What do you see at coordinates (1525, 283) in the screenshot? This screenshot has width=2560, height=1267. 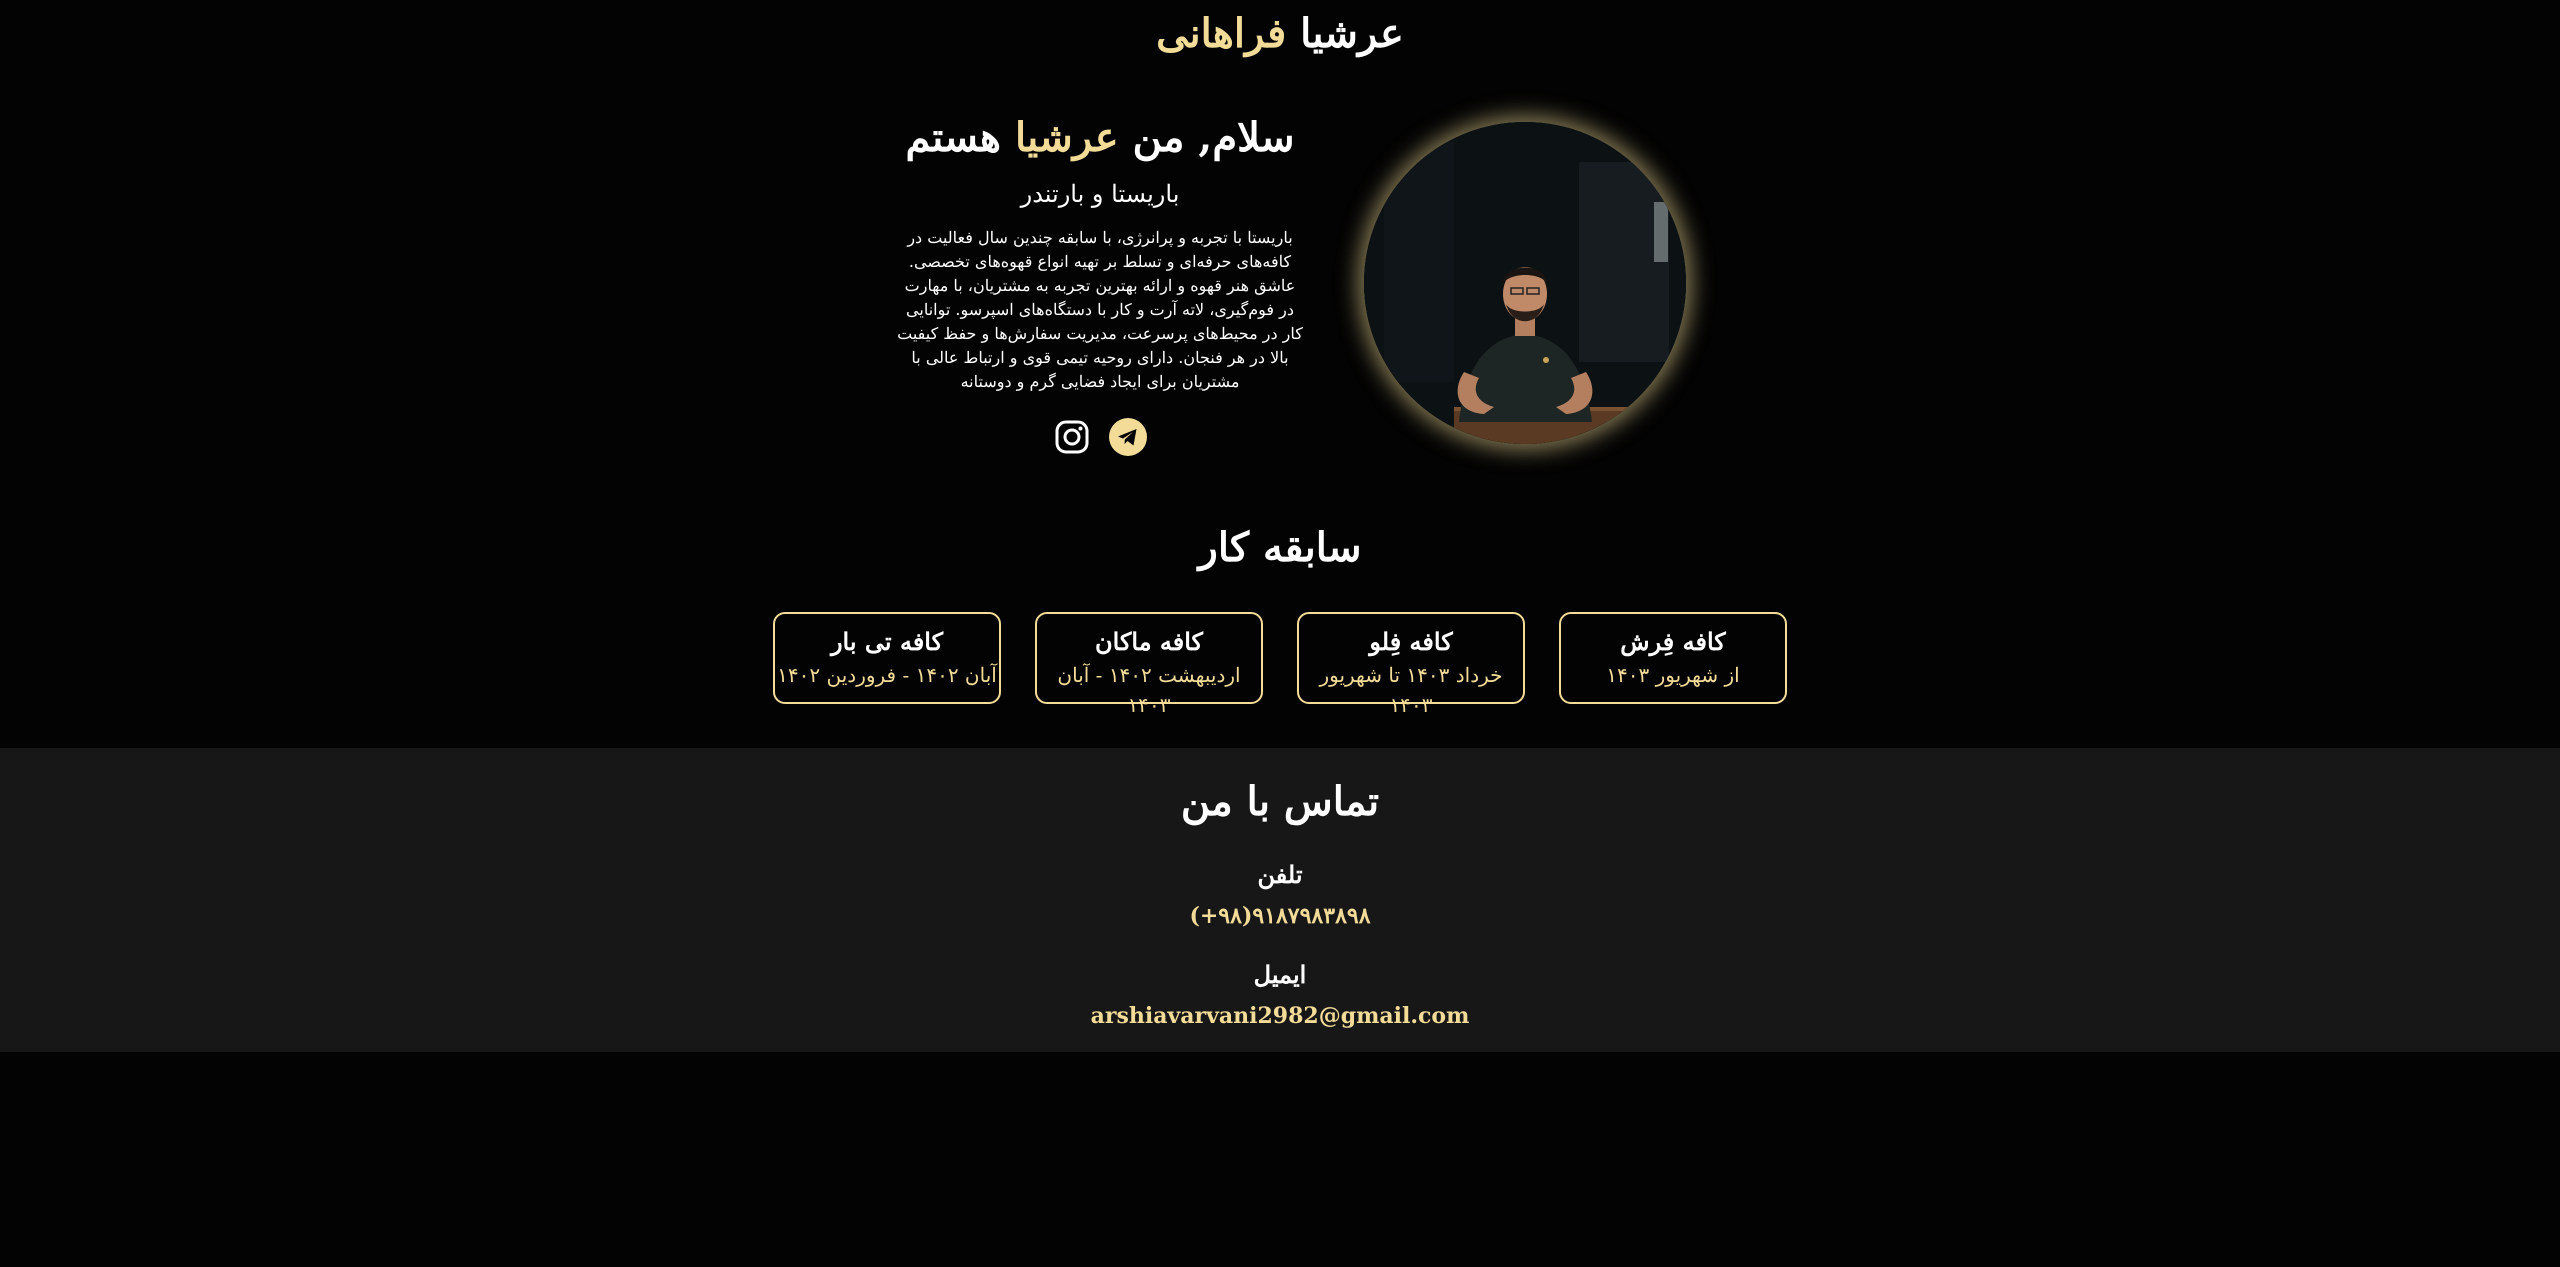 I see `profile-photo` at bounding box center [1525, 283].